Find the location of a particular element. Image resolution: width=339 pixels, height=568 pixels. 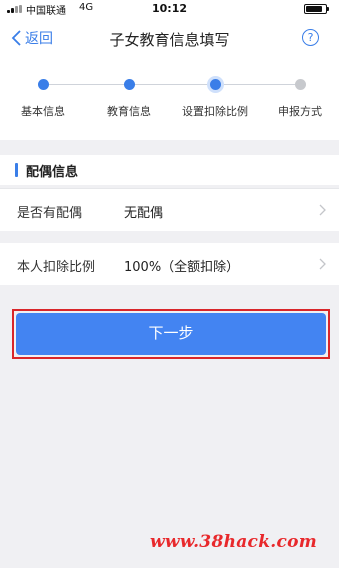

spouse-section-header: 配偶信息 is located at coordinates (169, 170).